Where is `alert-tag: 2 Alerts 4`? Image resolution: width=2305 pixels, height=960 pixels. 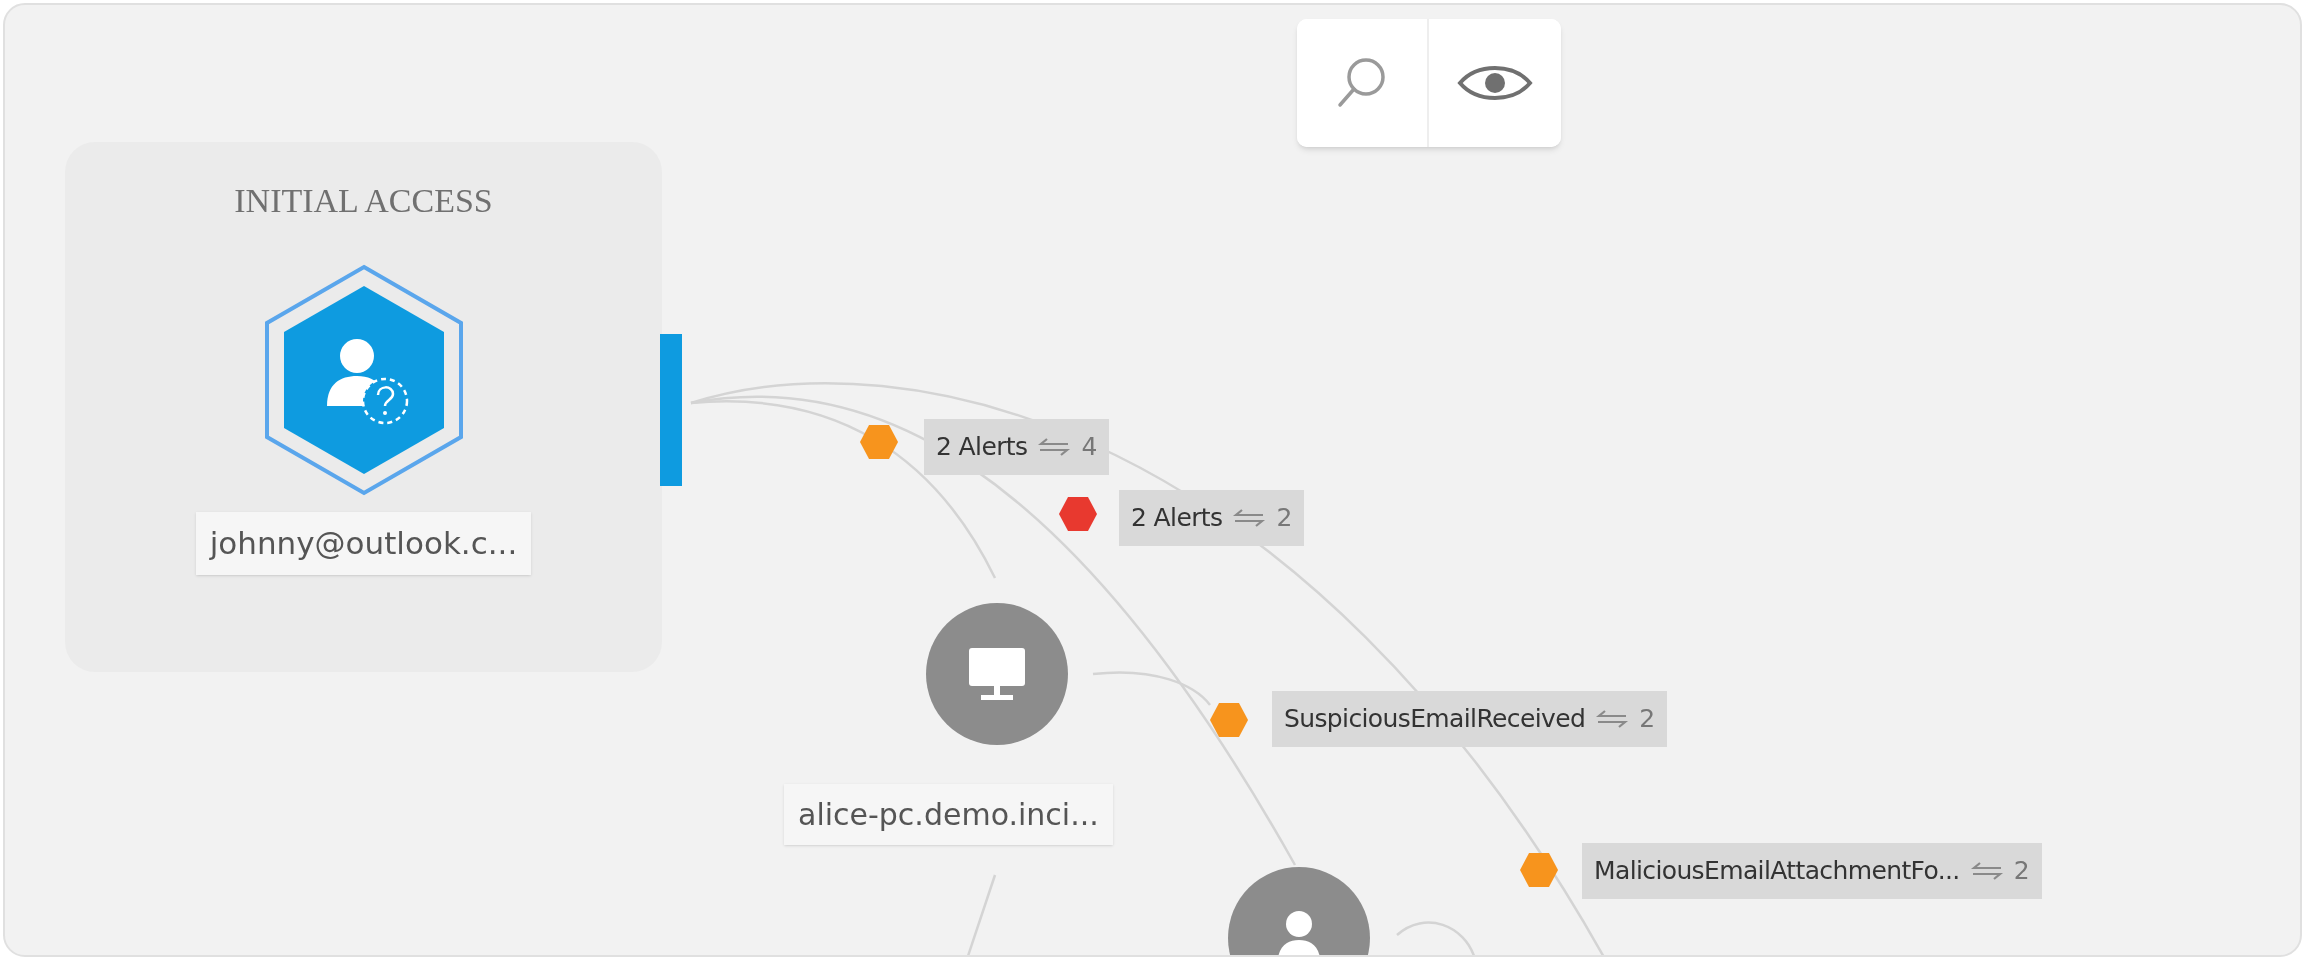
alert-tag: 2 Alerts 4 is located at coordinates (1017, 447).